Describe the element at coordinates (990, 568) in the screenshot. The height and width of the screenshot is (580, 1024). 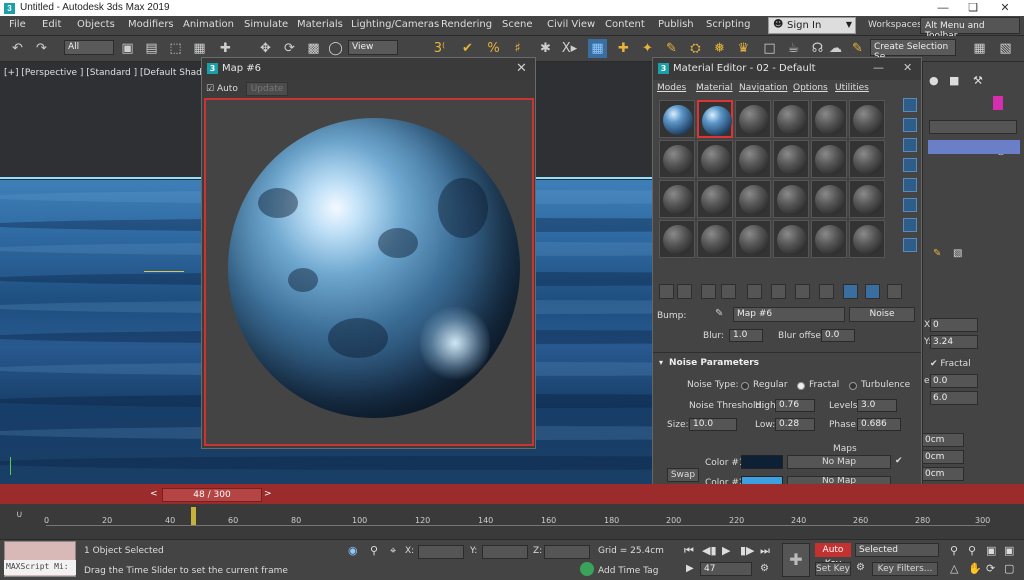
I see `orbit-icon: ⟳` at that location.